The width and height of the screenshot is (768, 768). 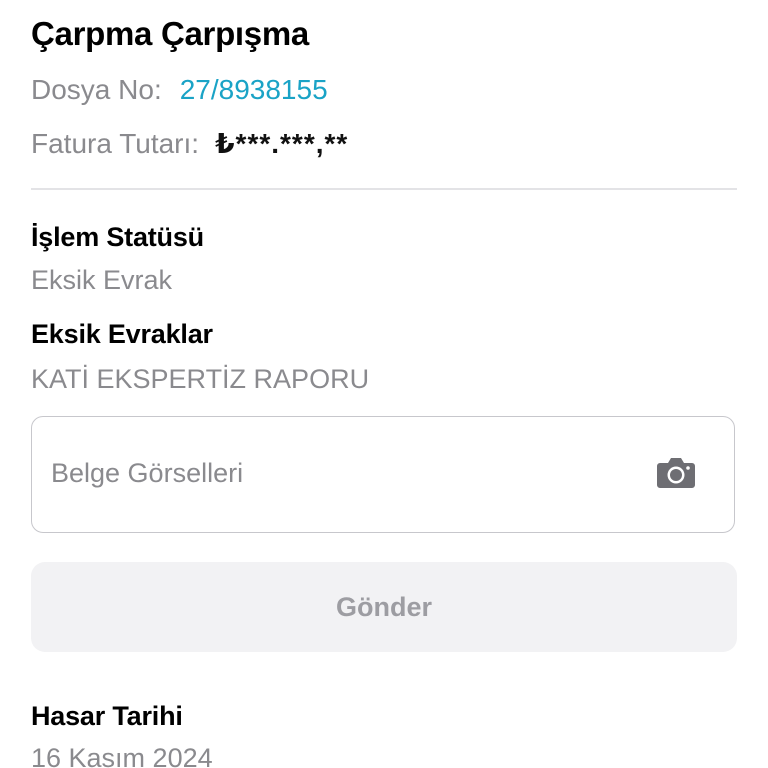 I want to click on upload-placeholder: Belge Görselleri, so click(x=147, y=473).